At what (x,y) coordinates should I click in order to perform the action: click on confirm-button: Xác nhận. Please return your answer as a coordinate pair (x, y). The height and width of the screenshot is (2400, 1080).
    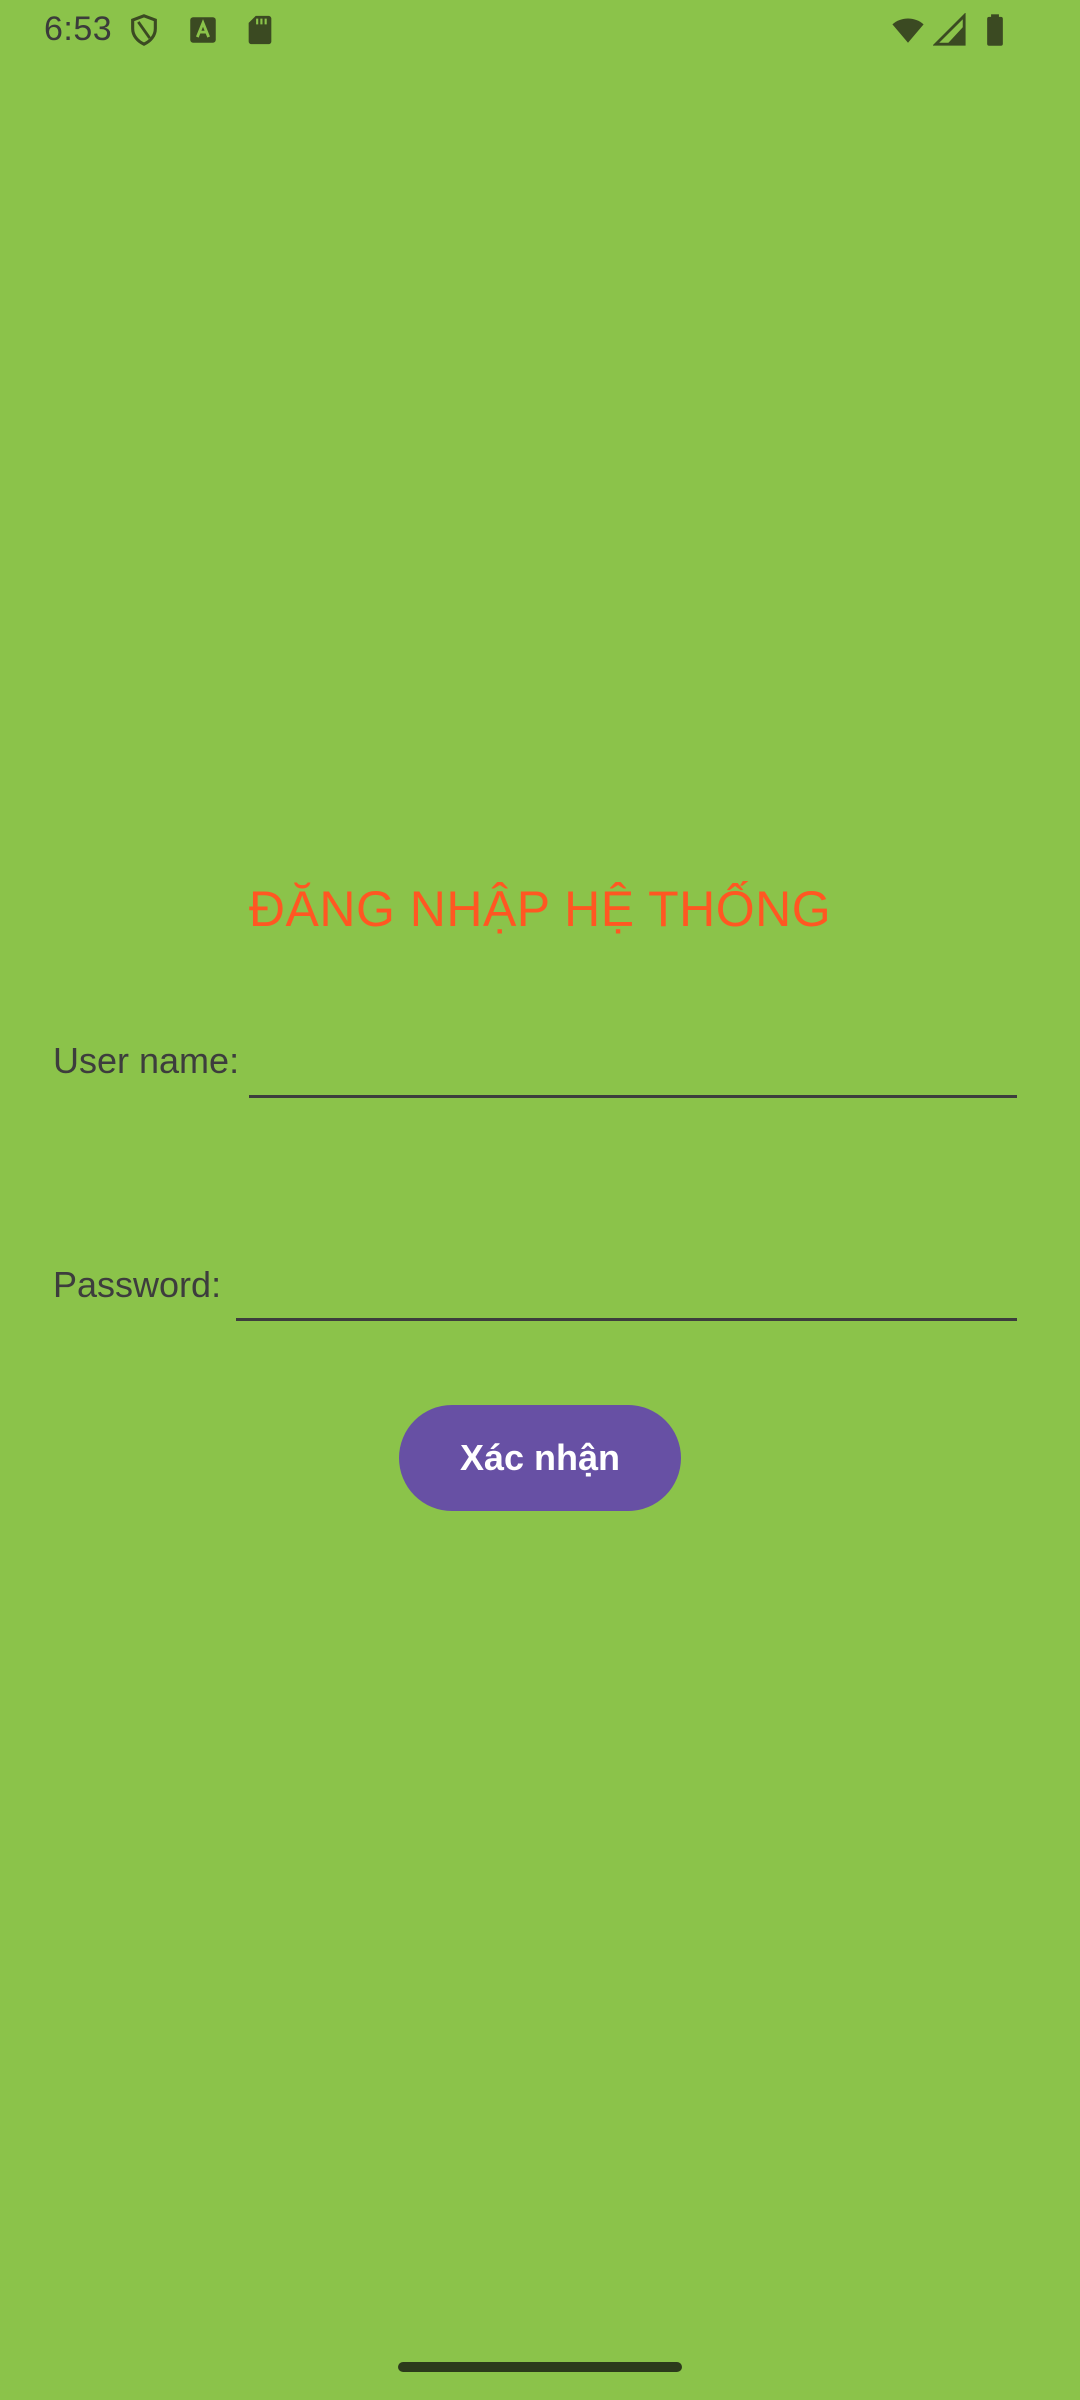
    Looking at the image, I should click on (540, 1458).